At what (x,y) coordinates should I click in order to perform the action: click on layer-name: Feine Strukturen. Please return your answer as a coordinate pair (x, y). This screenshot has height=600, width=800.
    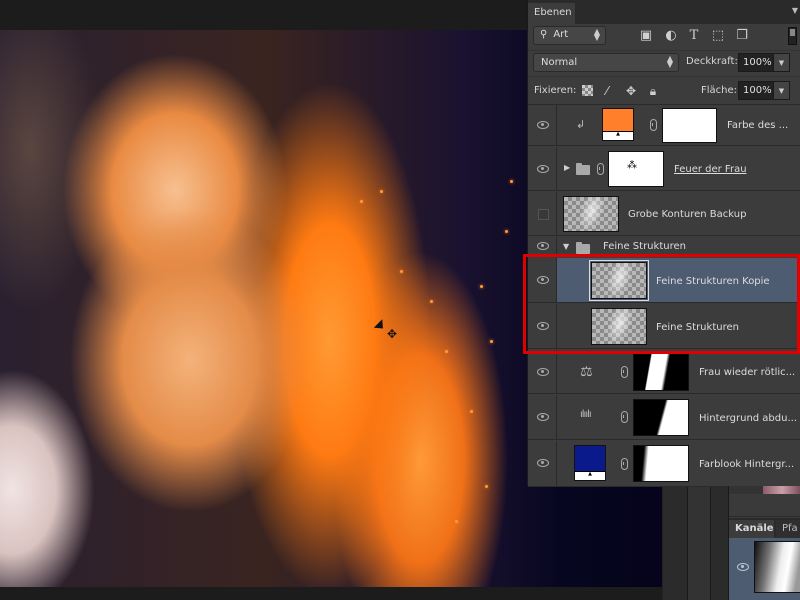
    Looking at the image, I should click on (644, 246).